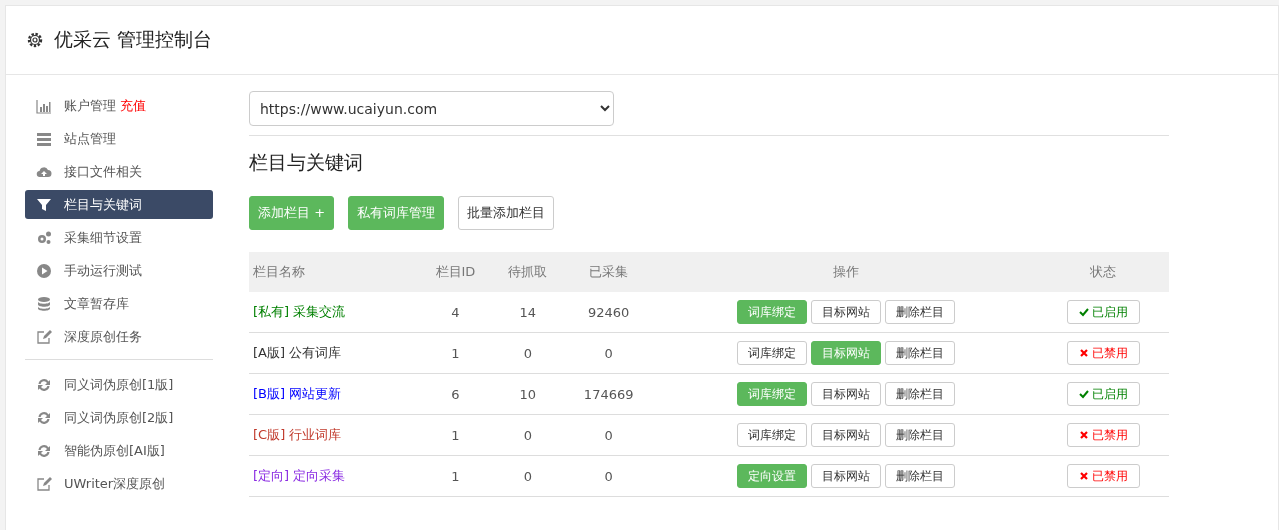 Image resolution: width=1279 pixels, height=530 pixels. Describe the element at coordinates (334, 435) in the screenshot. I see `column-name: [C版] 行业词库` at that location.